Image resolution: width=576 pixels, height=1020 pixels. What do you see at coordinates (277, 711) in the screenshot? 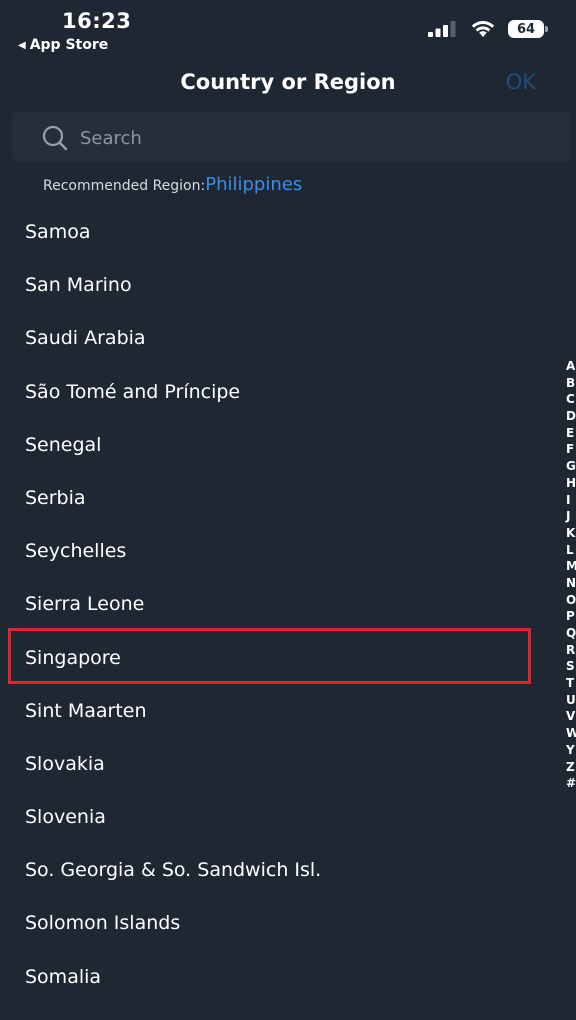
I see `country-item: Sint Maarten` at bounding box center [277, 711].